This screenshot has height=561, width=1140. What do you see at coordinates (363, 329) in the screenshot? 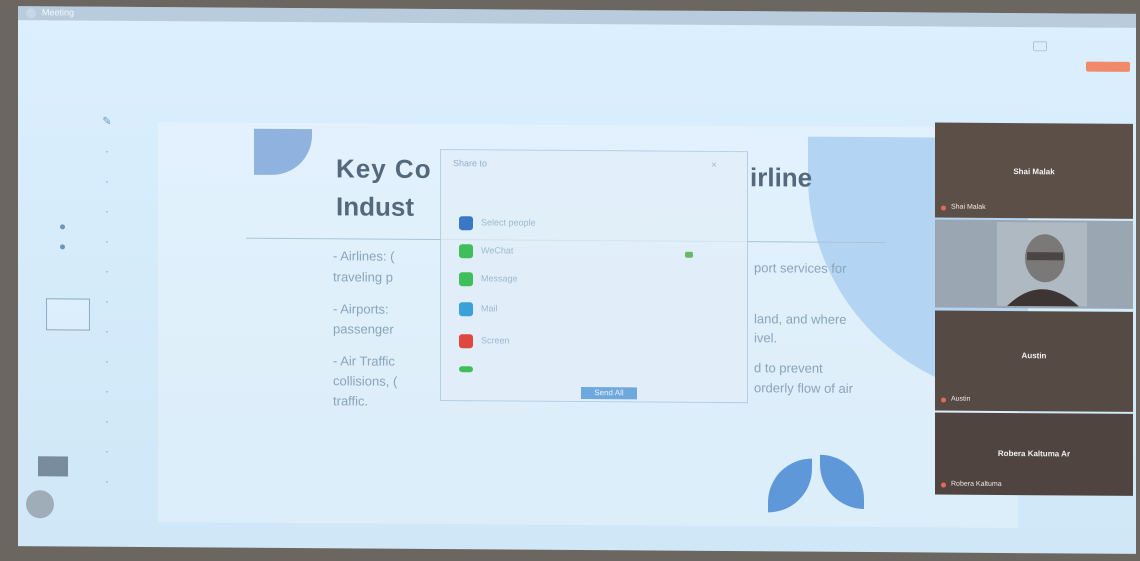
I see `bullet-text: passenger` at bounding box center [363, 329].